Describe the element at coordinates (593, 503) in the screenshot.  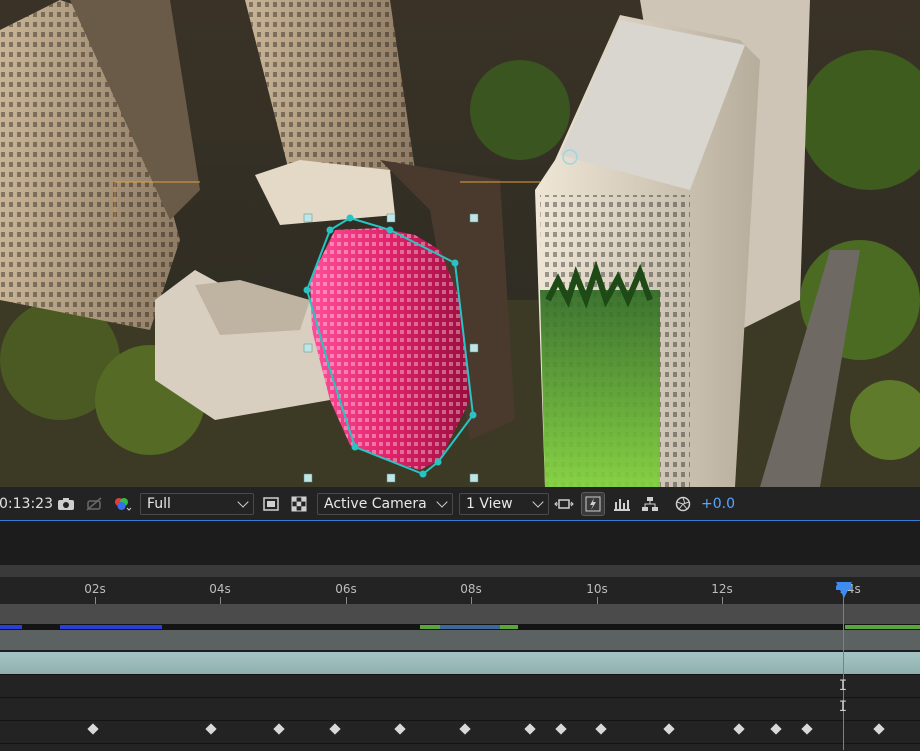
I see `fast-preview-icon` at that location.